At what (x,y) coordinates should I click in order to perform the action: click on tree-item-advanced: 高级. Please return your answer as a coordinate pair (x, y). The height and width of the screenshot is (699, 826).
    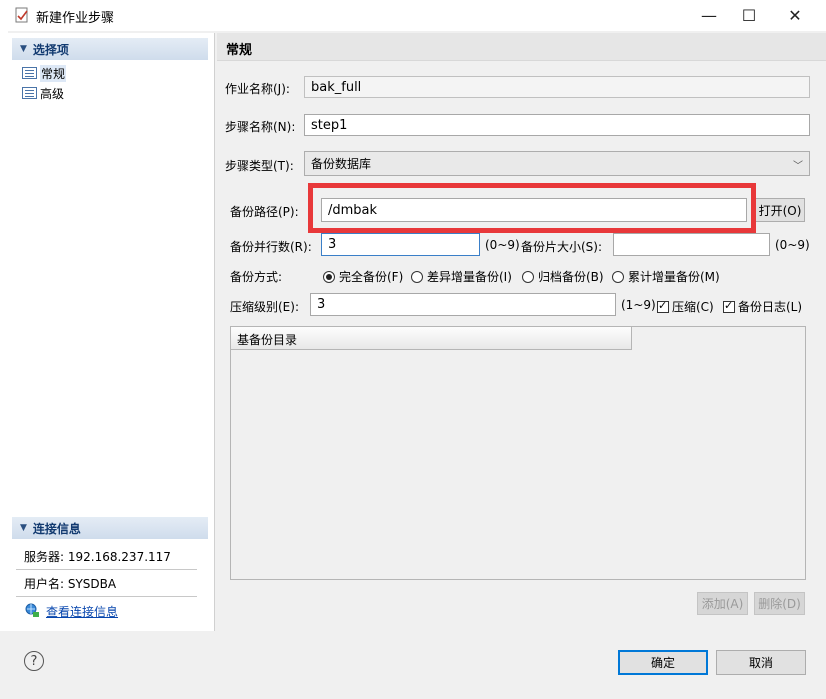
    Looking at the image, I should click on (115, 93).